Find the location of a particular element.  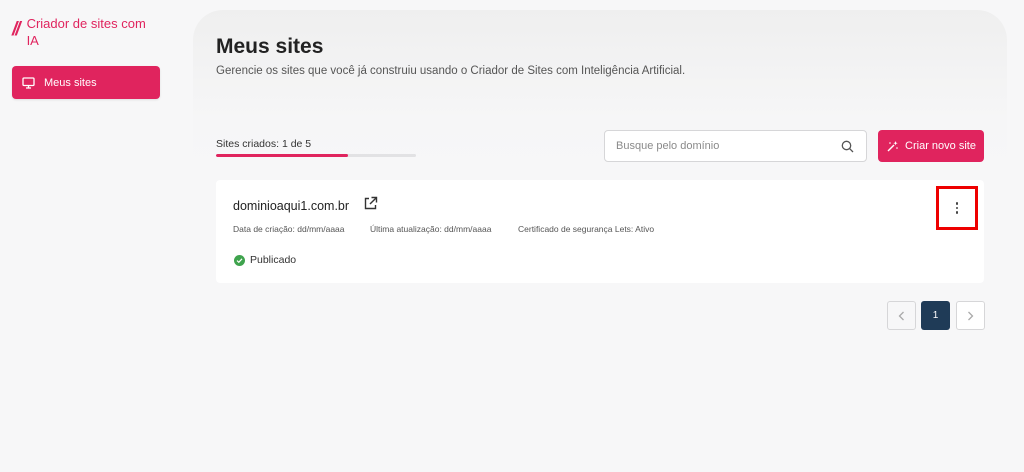

search-box is located at coordinates (735, 146).